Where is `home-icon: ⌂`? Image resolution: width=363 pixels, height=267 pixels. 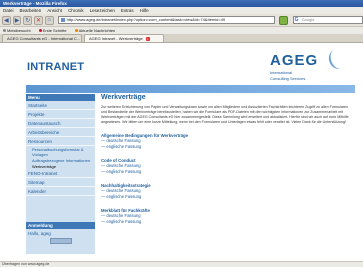
home-icon: ⌂ is located at coordinates (49, 20).